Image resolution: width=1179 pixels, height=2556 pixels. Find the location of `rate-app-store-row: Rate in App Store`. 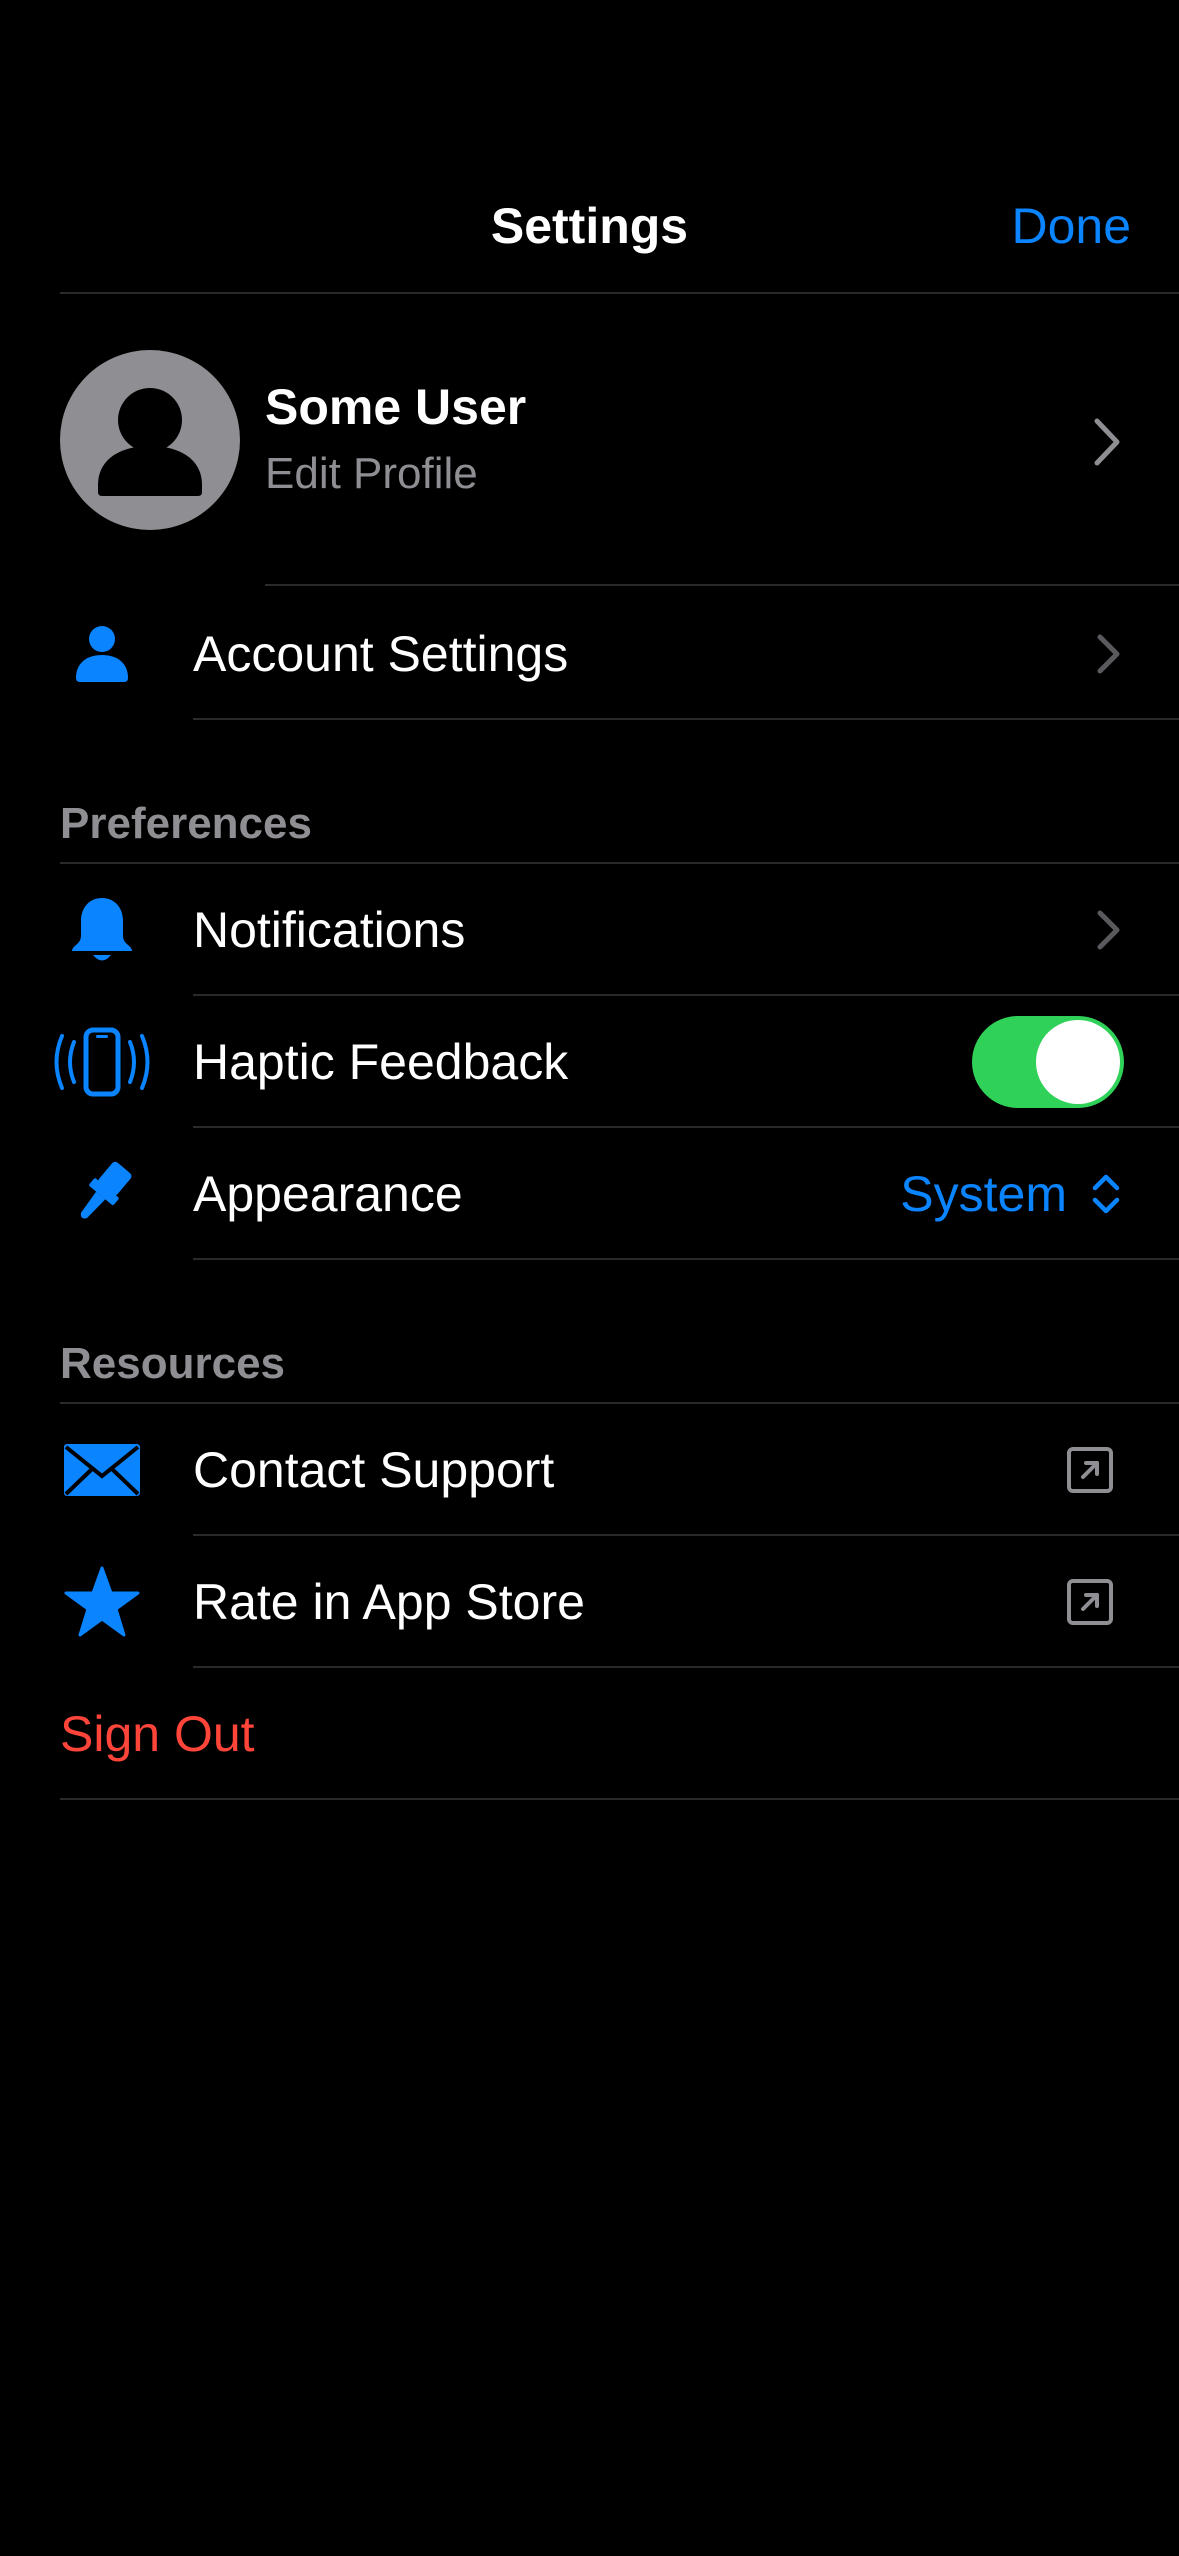

rate-app-store-row: Rate in App Store is located at coordinates (589, 1602).